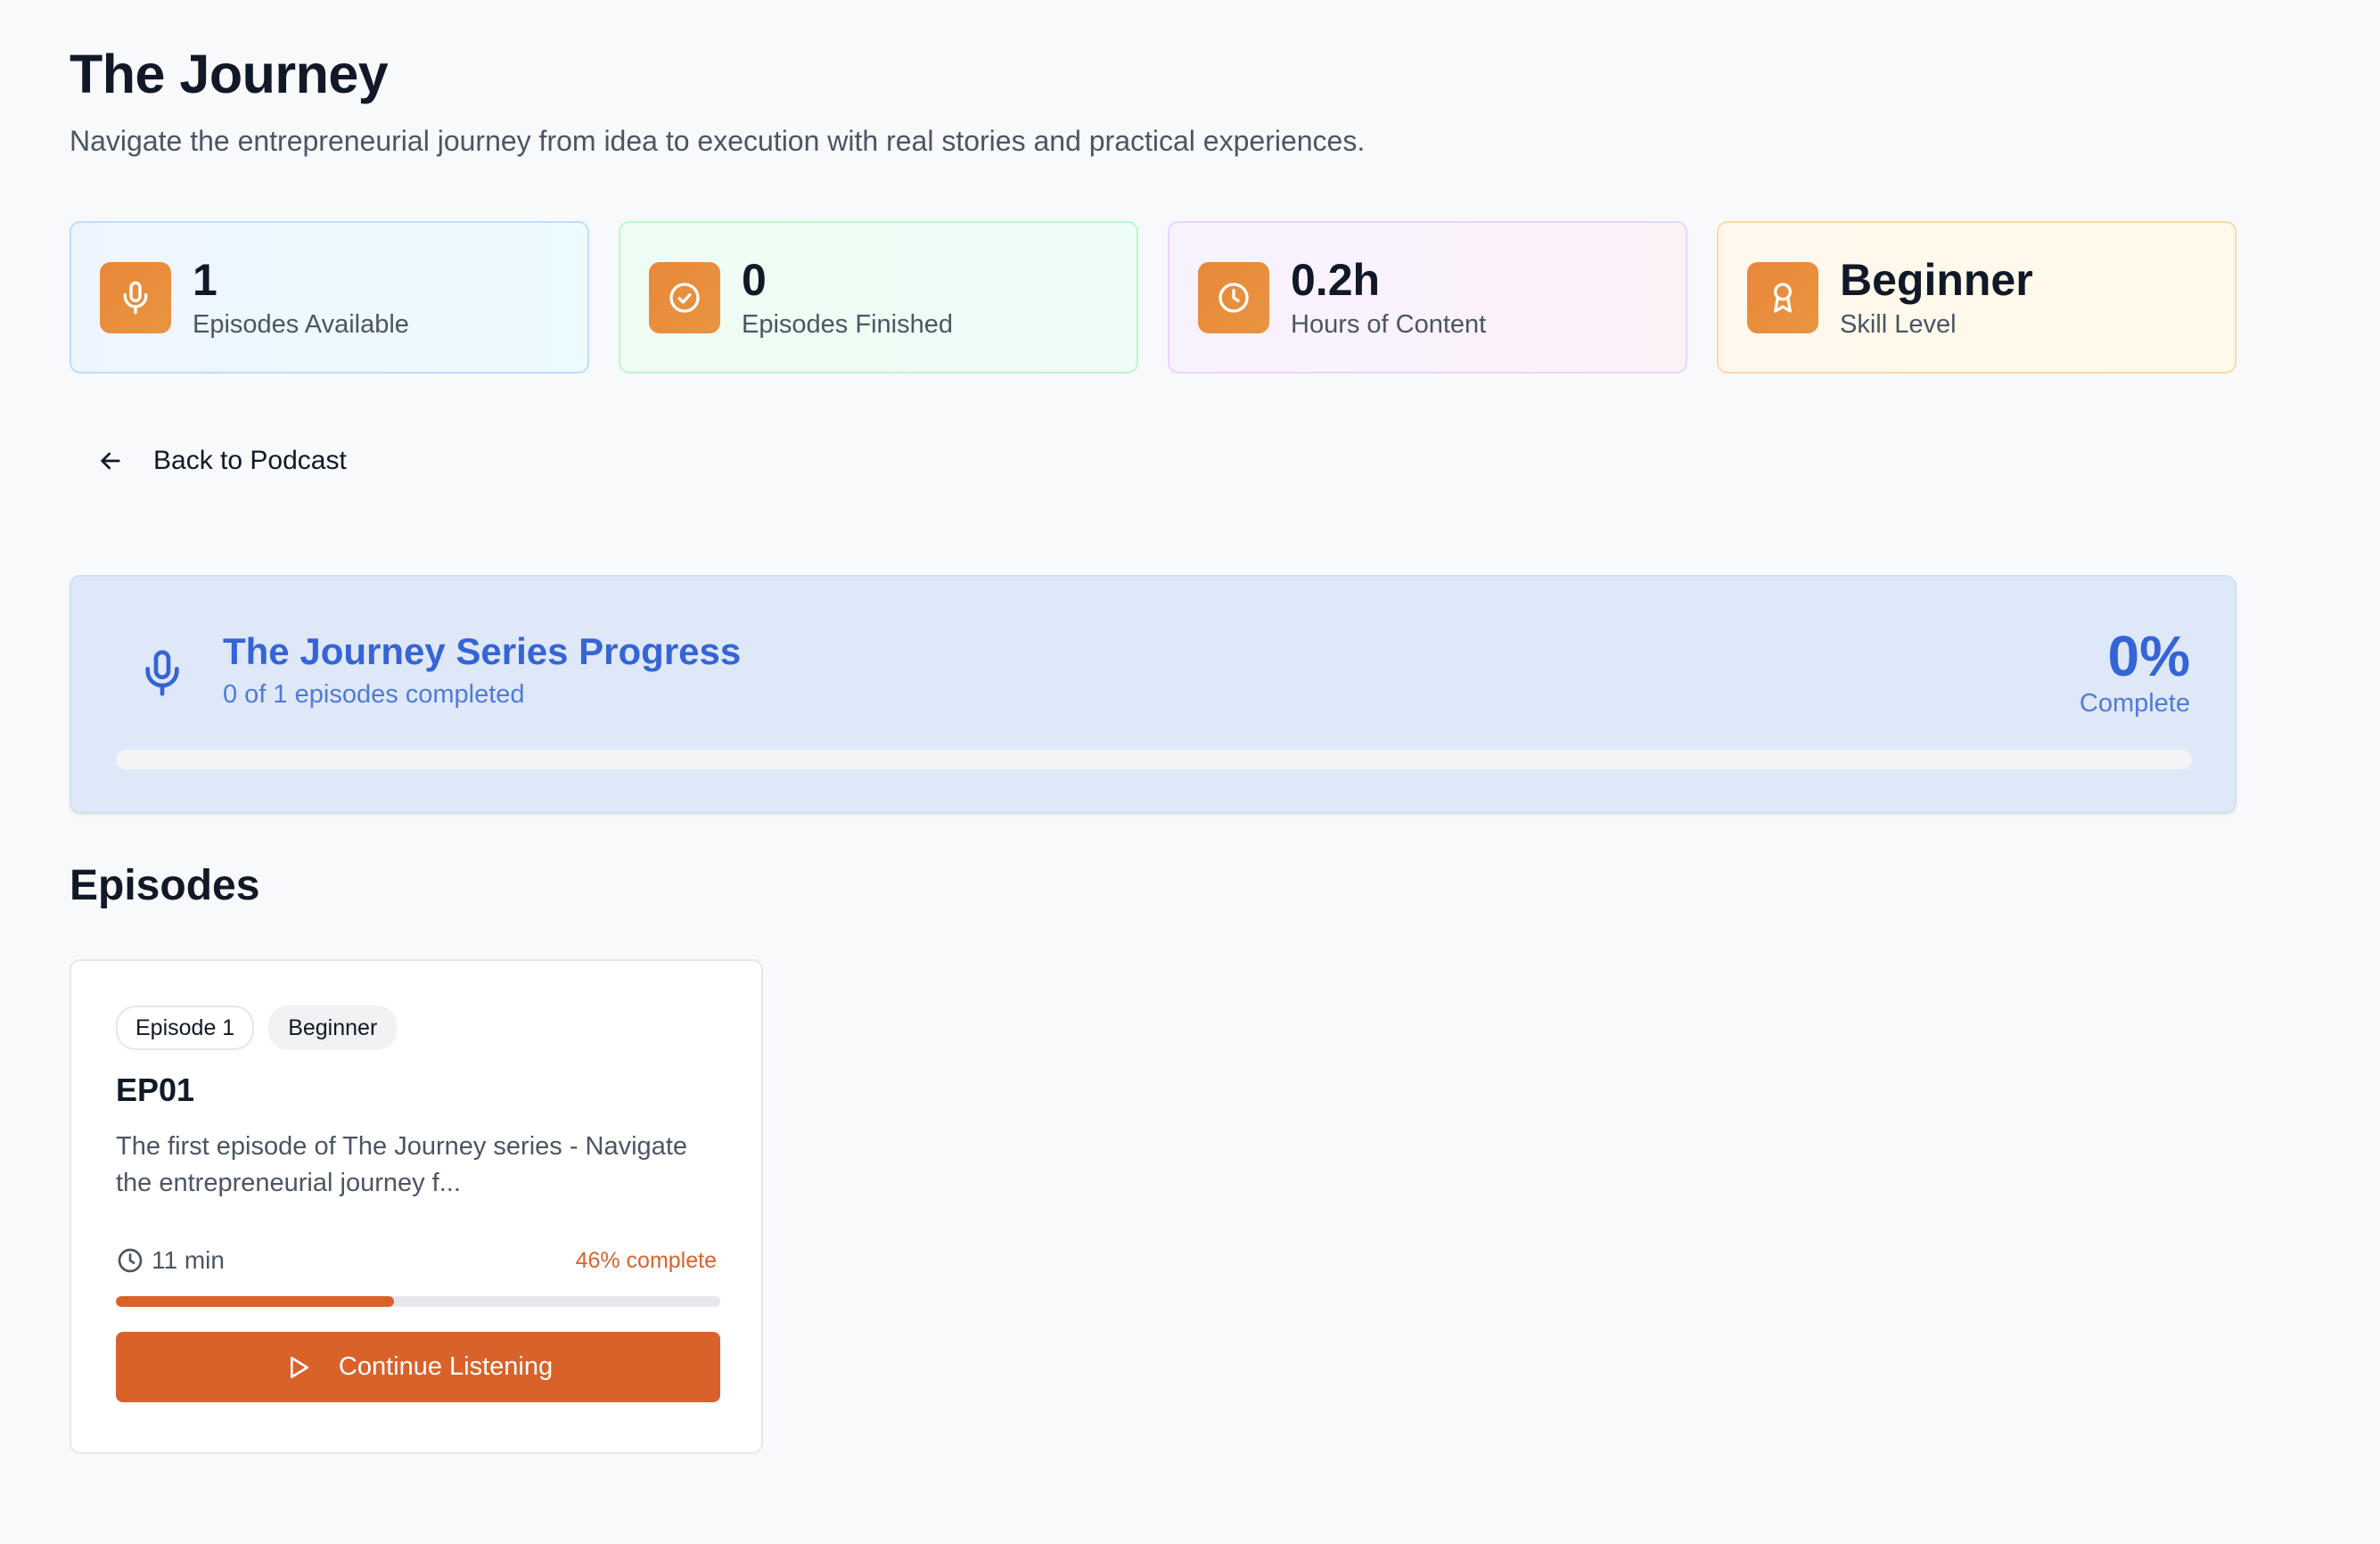 This screenshot has height=1544, width=2380. Describe the element at coordinates (416, 1028) in the screenshot. I see `episode-badges: Episode 1 Beginner` at that location.